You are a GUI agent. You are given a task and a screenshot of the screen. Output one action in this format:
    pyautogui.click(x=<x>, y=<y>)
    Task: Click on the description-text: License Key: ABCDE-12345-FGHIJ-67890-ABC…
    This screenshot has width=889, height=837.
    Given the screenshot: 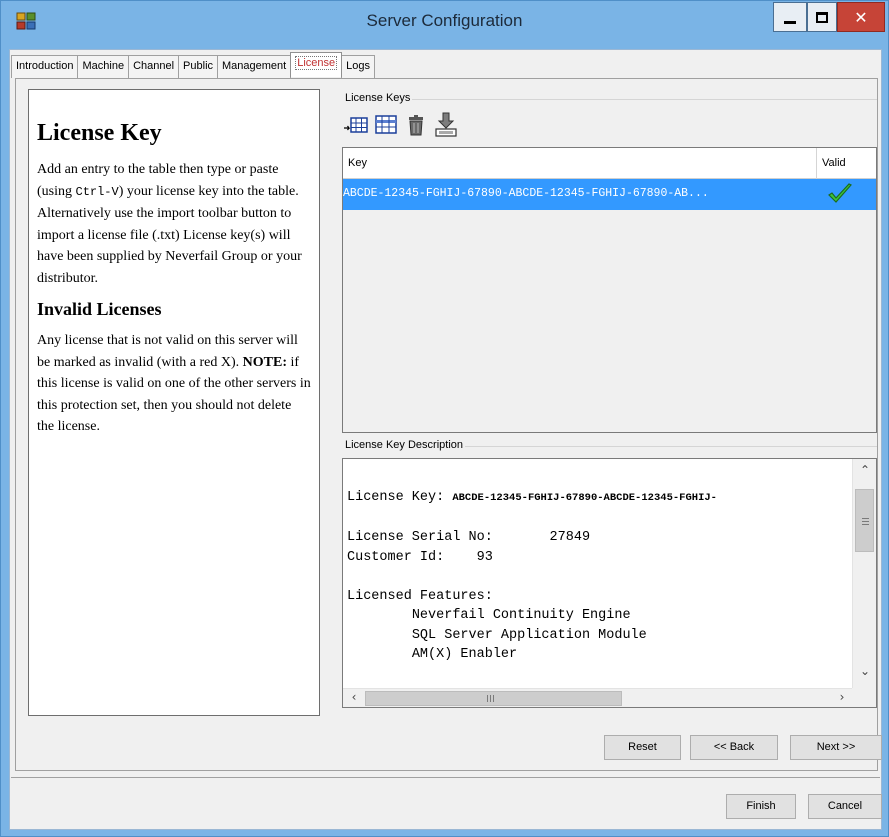 What is the action you would take?
    pyautogui.click(x=599, y=588)
    